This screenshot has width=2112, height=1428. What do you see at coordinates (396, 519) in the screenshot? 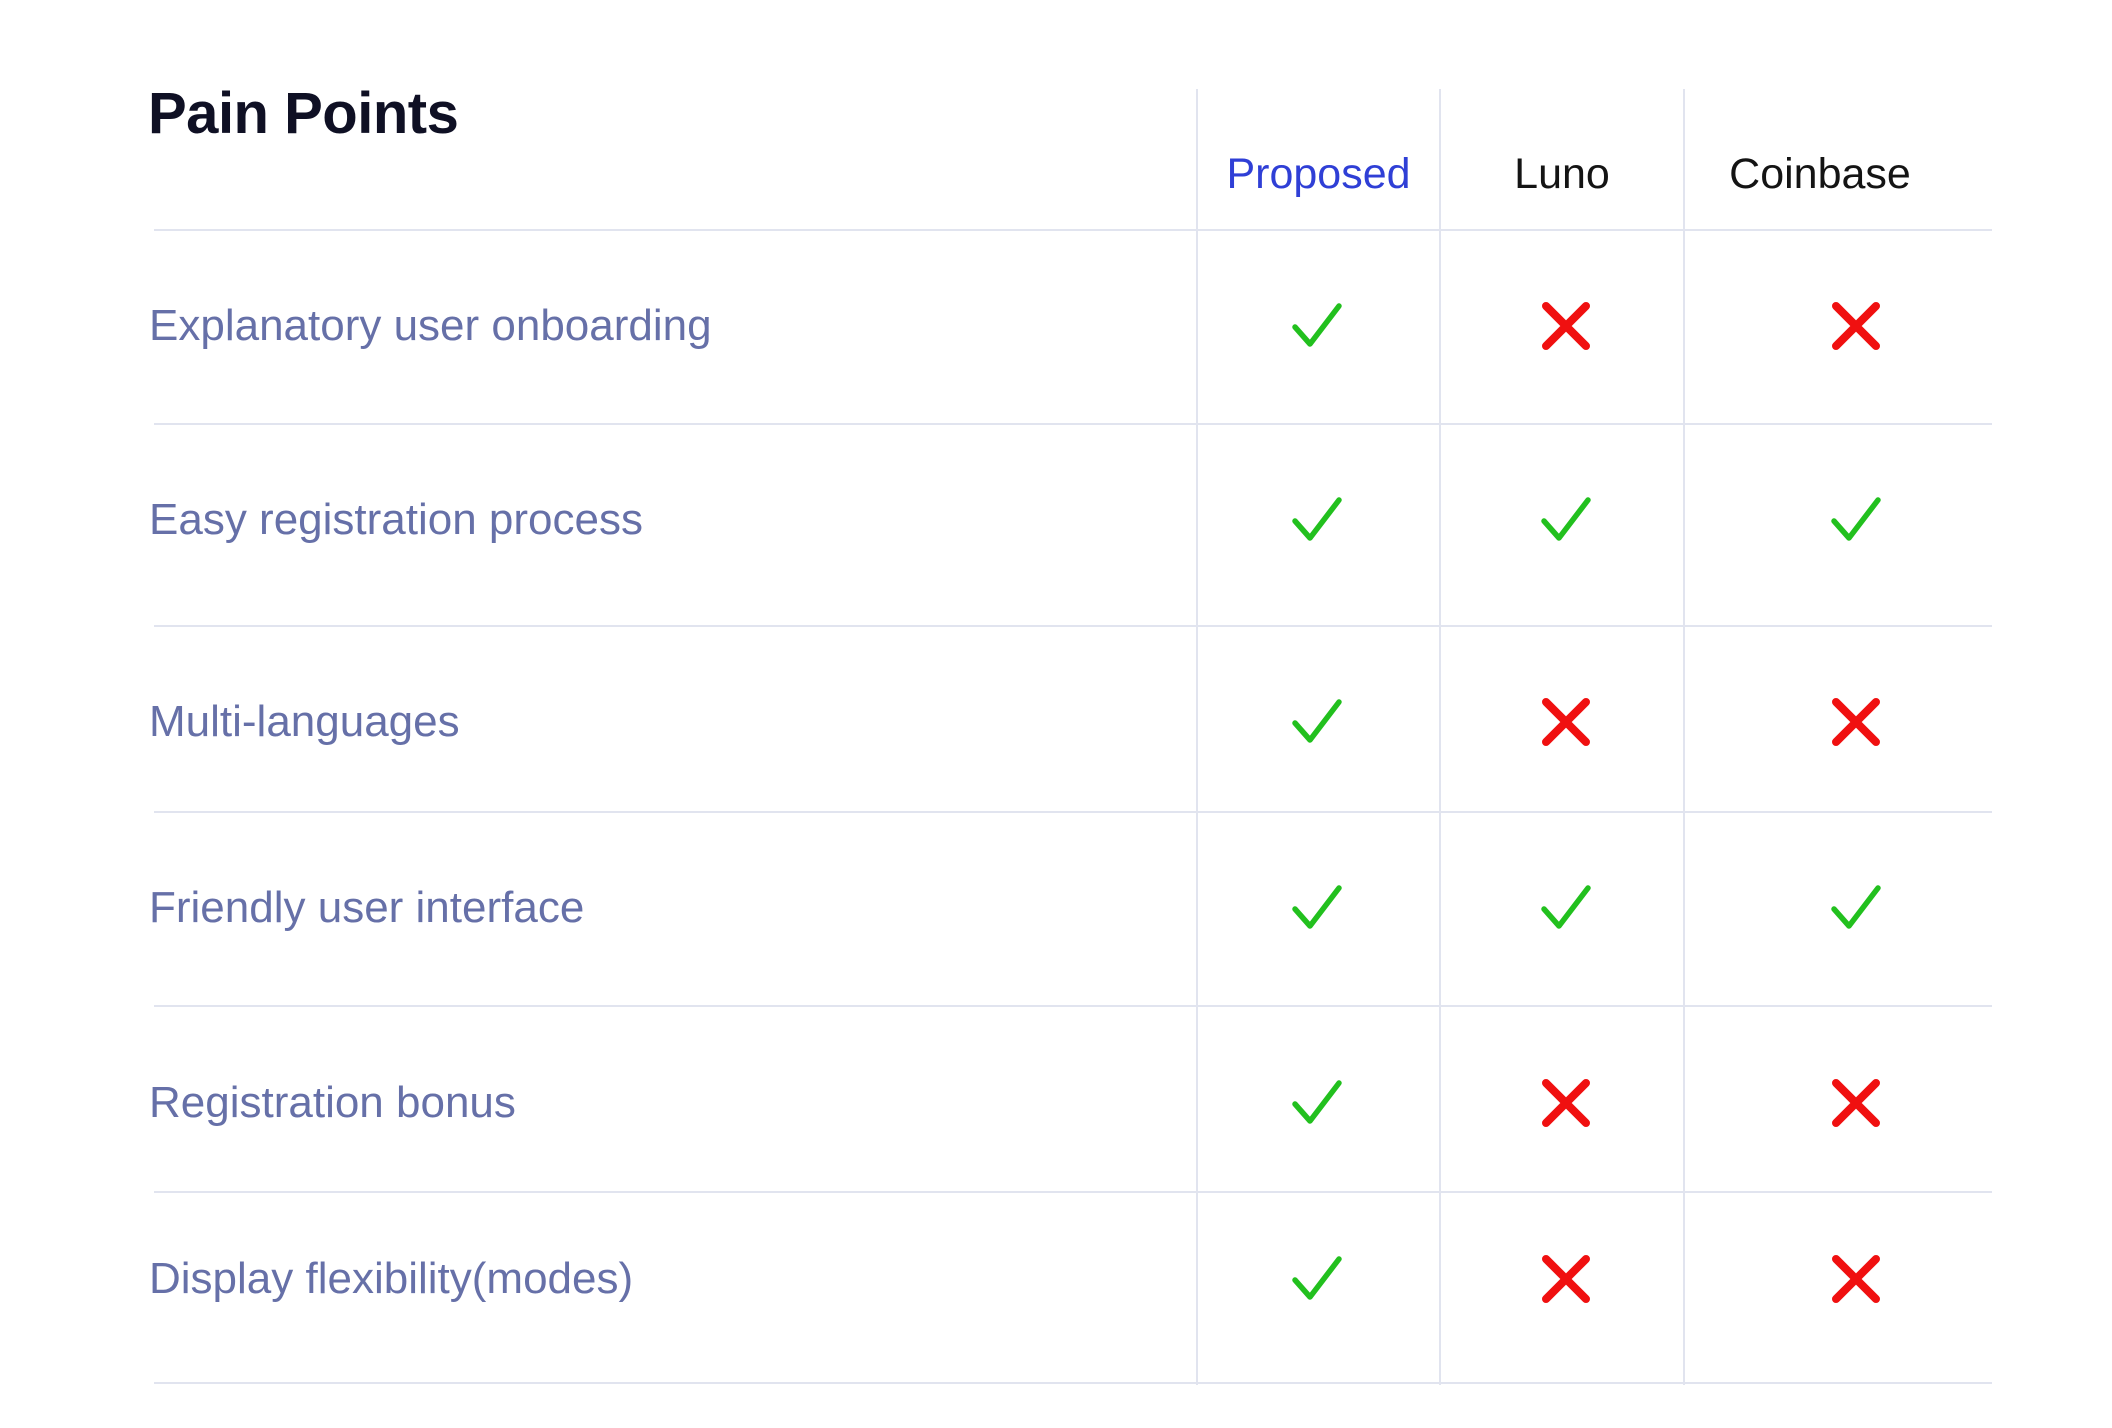
I see `row-label-easy-registration: Easy registration process` at bounding box center [396, 519].